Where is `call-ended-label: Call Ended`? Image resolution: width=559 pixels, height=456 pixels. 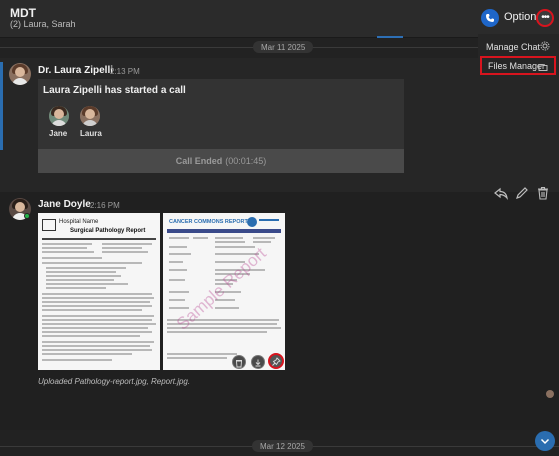
call-ended-label: Call Ended is located at coordinates (199, 161).